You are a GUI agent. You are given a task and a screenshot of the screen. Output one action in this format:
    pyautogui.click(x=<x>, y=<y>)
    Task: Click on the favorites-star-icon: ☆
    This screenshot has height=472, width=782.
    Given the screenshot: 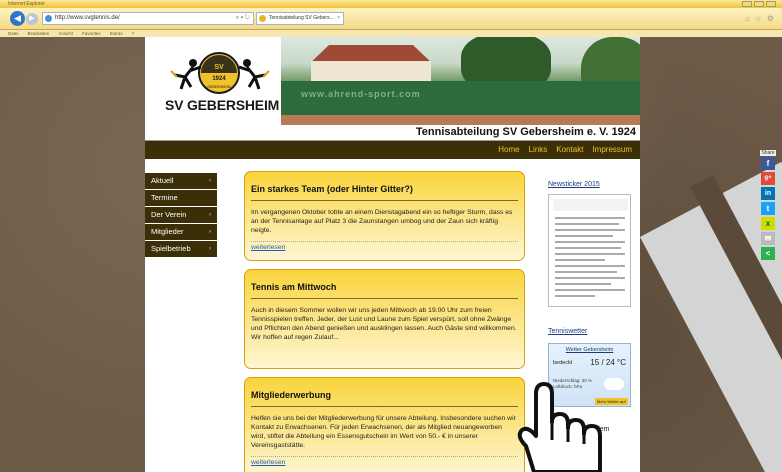 What is the action you would take?
    pyautogui.click(x=758, y=18)
    